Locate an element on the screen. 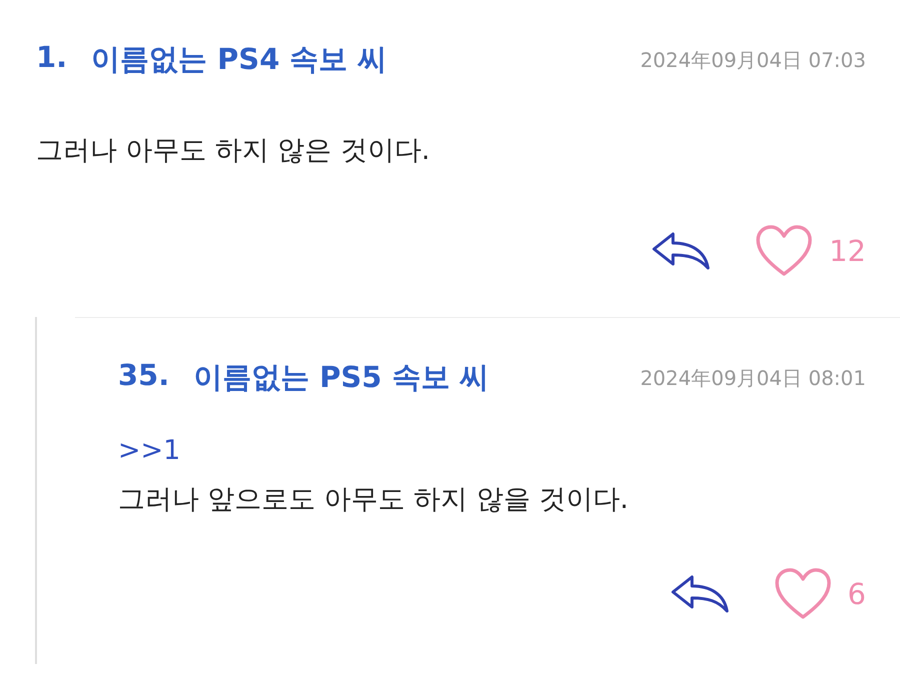 This screenshot has width=900, height=688. author-name: 이름없는 PS4 속보 씨 is located at coordinates (239, 59).